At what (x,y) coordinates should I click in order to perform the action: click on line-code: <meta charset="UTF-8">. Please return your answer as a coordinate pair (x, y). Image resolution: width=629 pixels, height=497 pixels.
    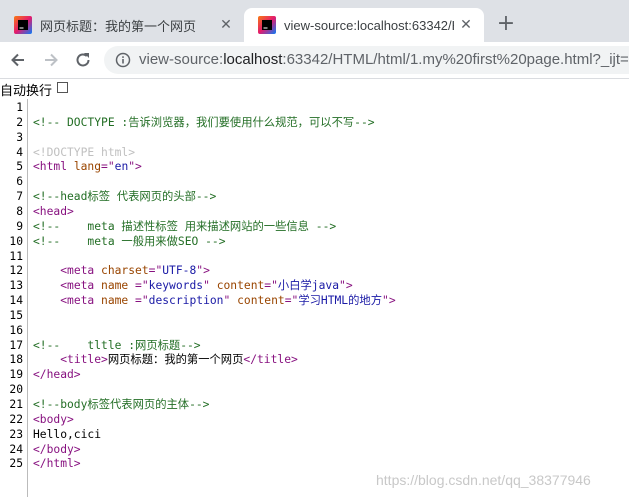
    Looking at the image, I should click on (135, 271).